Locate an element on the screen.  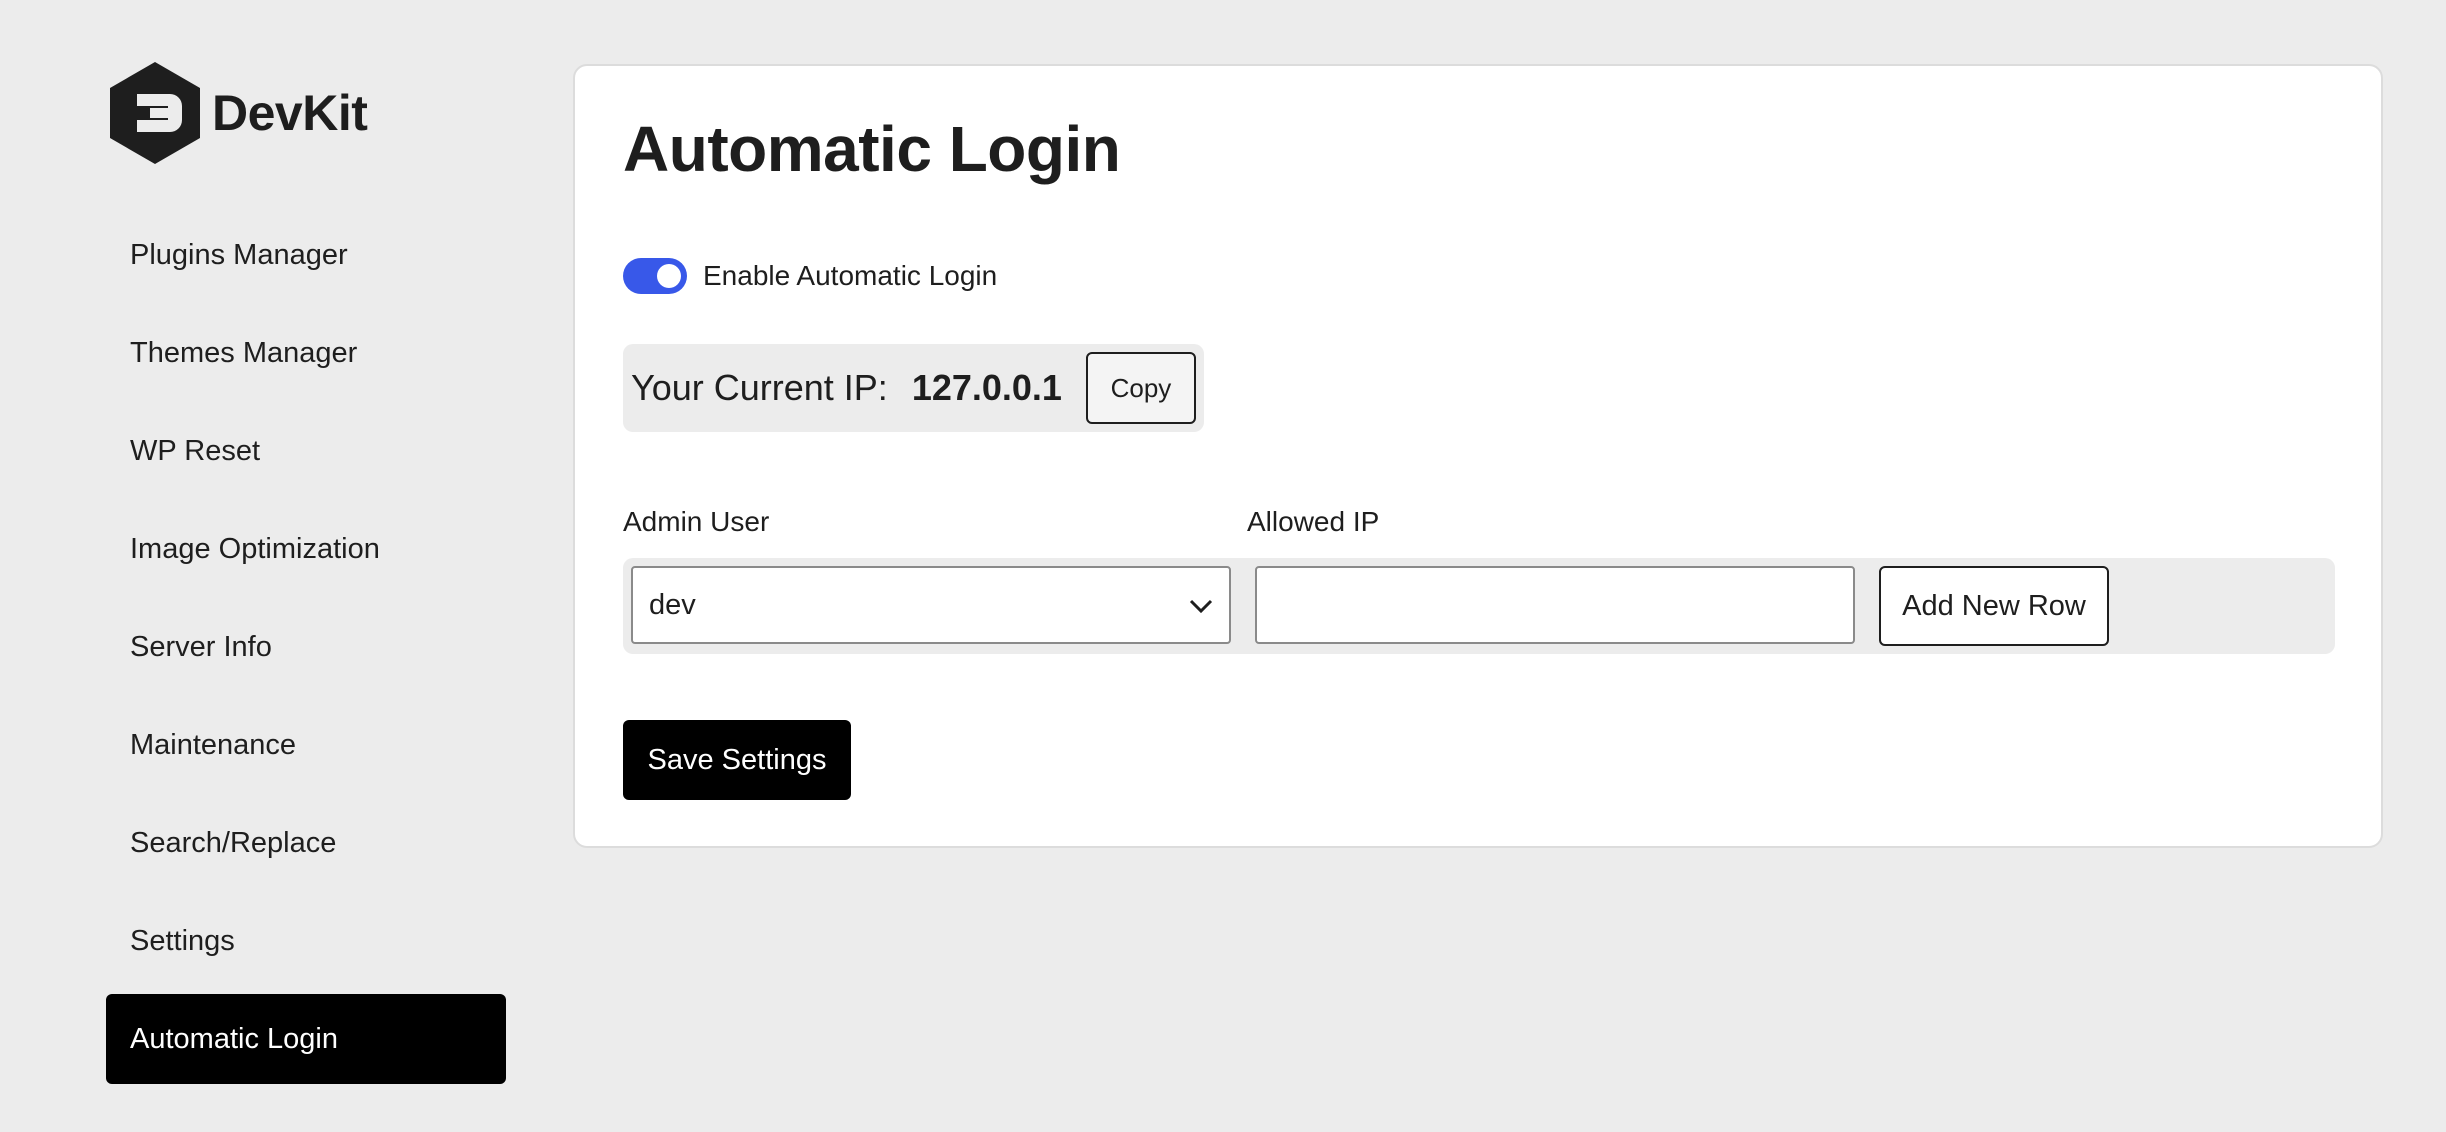
login-row: dev Add New Row is located at coordinates (1479, 606).